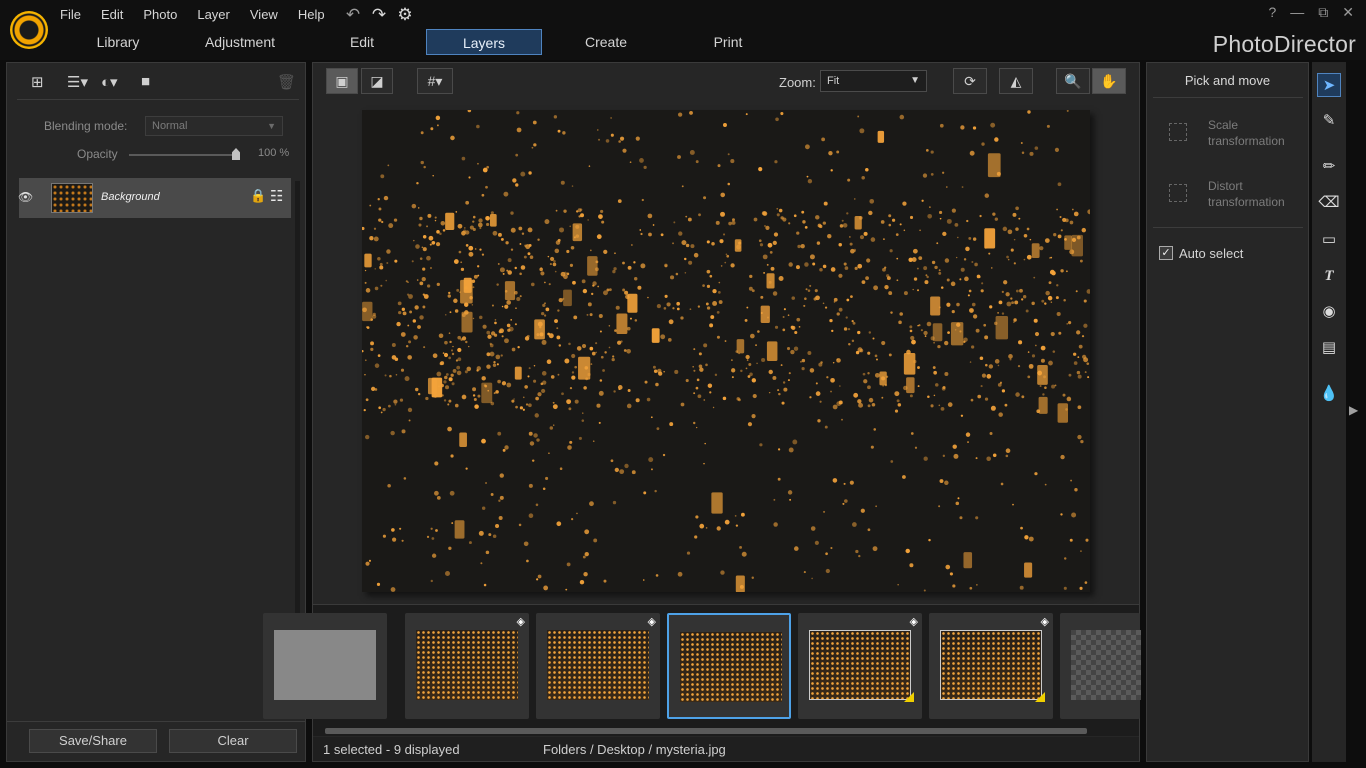  What do you see at coordinates (258, 196) in the screenshot?
I see `lock-icon: 🔒` at bounding box center [258, 196].